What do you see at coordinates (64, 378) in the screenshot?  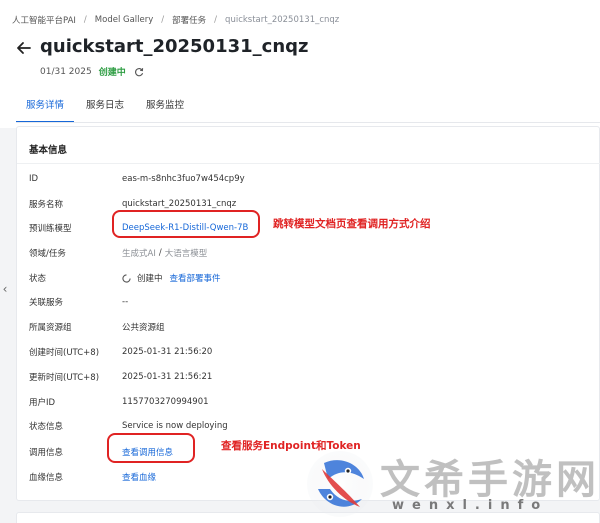 I see `info-label: 更新时间(UTC+8)` at bounding box center [64, 378].